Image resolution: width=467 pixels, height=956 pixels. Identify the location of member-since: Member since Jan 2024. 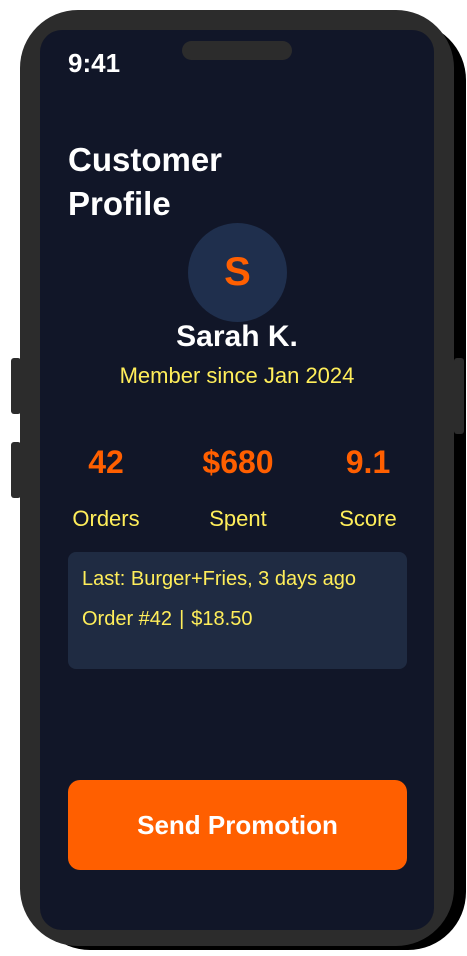
(237, 375).